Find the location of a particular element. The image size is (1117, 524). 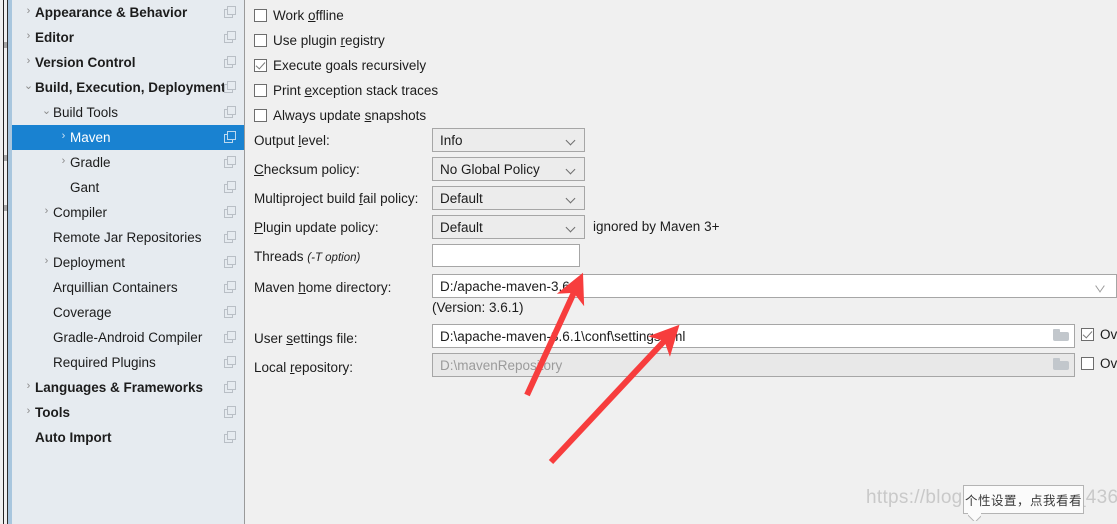

sidebar-item-tools: › Tools is located at coordinates (128, 412).